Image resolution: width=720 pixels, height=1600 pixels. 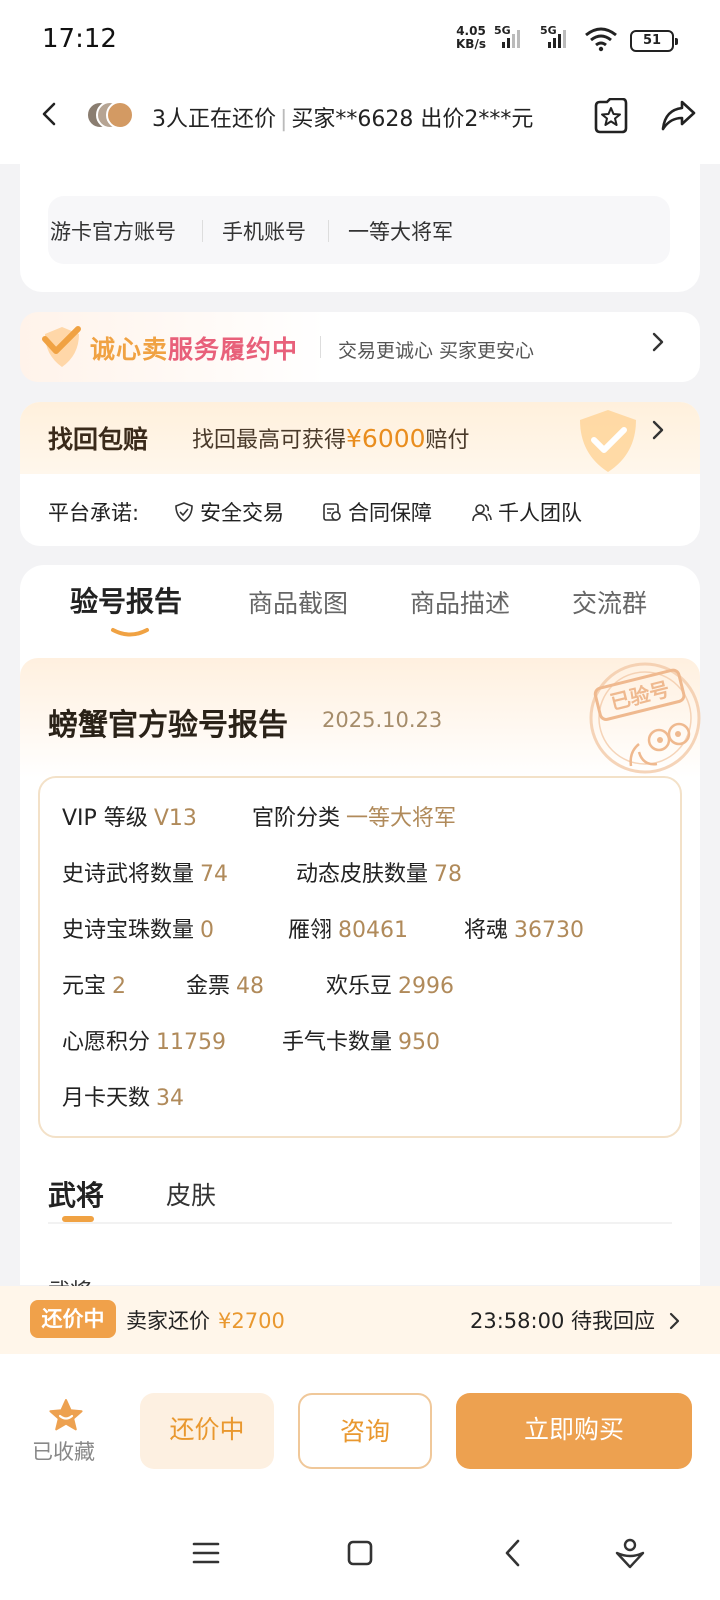 What do you see at coordinates (630, 1553) in the screenshot?
I see `assistant-icon` at bounding box center [630, 1553].